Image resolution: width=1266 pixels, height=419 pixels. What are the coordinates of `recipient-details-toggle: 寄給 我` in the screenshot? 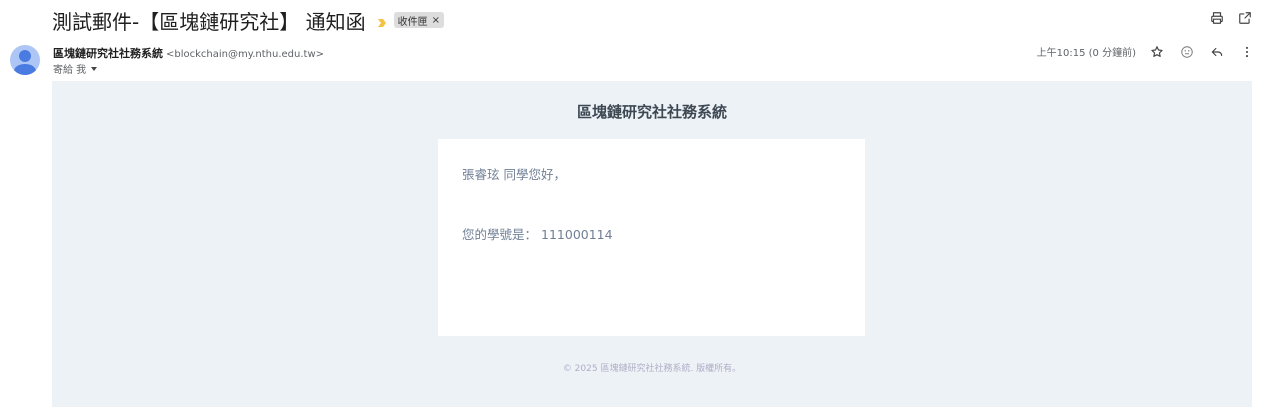 It's located at (75, 68).